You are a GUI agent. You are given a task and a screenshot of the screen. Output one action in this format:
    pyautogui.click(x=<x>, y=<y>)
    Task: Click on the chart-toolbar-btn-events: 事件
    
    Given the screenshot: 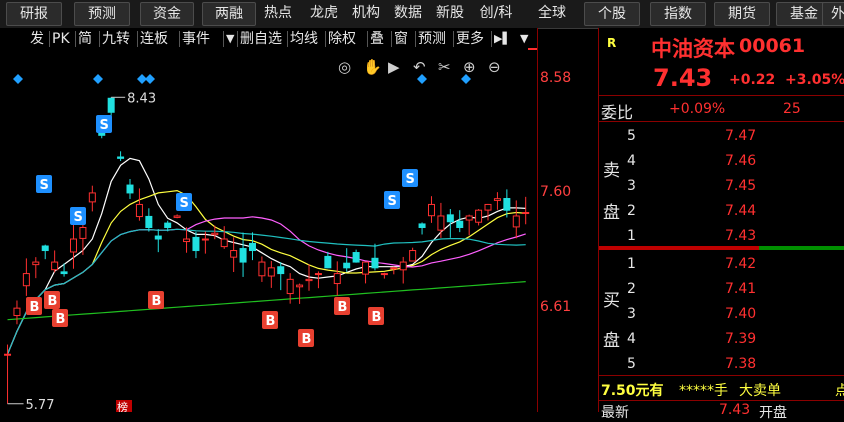 What is the action you would take?
    pyautogui.click(x=196, y=39)
    